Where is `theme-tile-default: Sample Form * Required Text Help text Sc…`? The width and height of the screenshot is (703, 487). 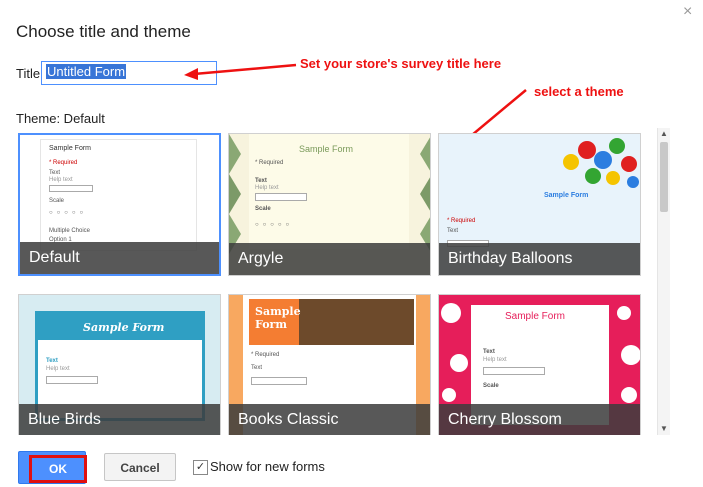 theme-tile-default: Sample Form * Required Text Help text Sc… is located at coordinates (119, 204).